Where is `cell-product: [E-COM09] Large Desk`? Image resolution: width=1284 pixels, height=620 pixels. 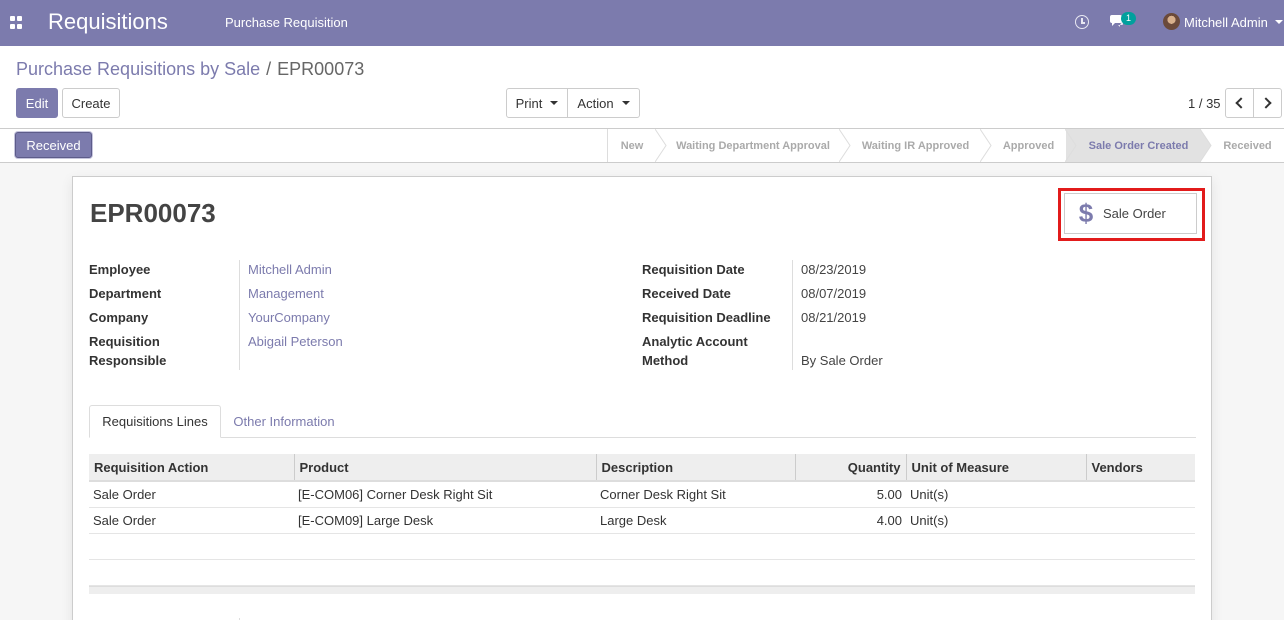
cell-product: [E-COM09] Large Desk is located at coordinates (445, 520).